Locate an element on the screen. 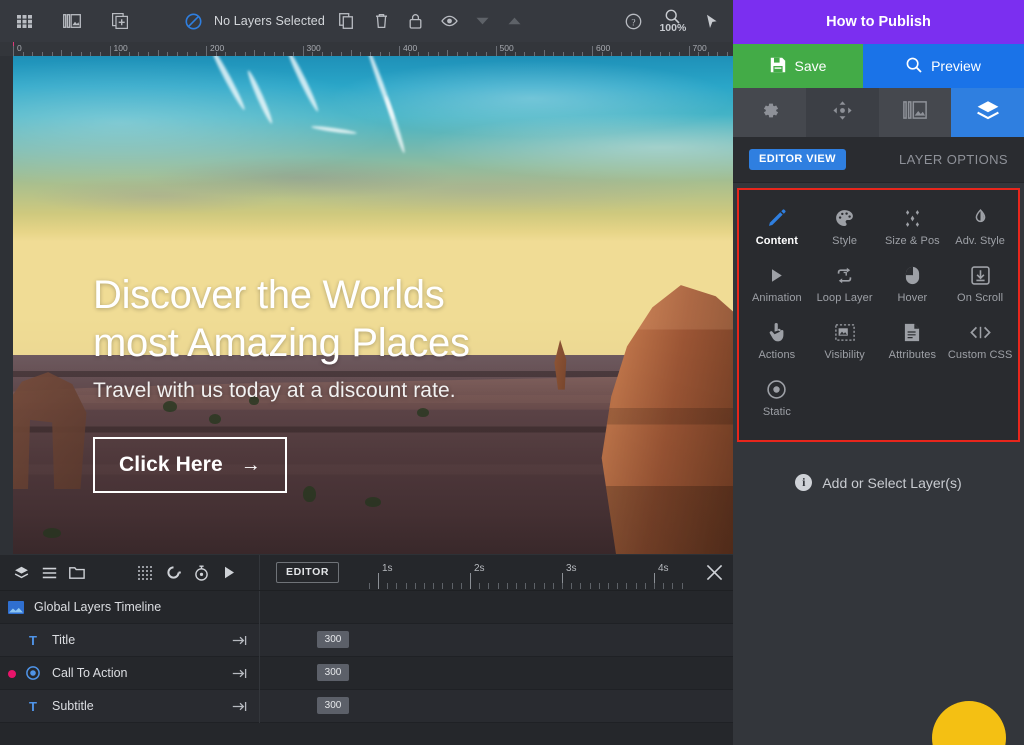 The width and height of the screenshot is (1024, 745). timeline-row-label: Title is located at coordinates (64, 640).